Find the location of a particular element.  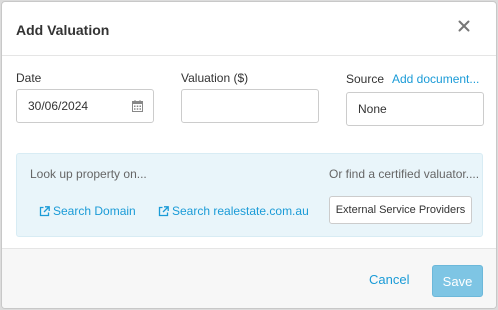

source-label: Source is located at coordinates (365, 79).